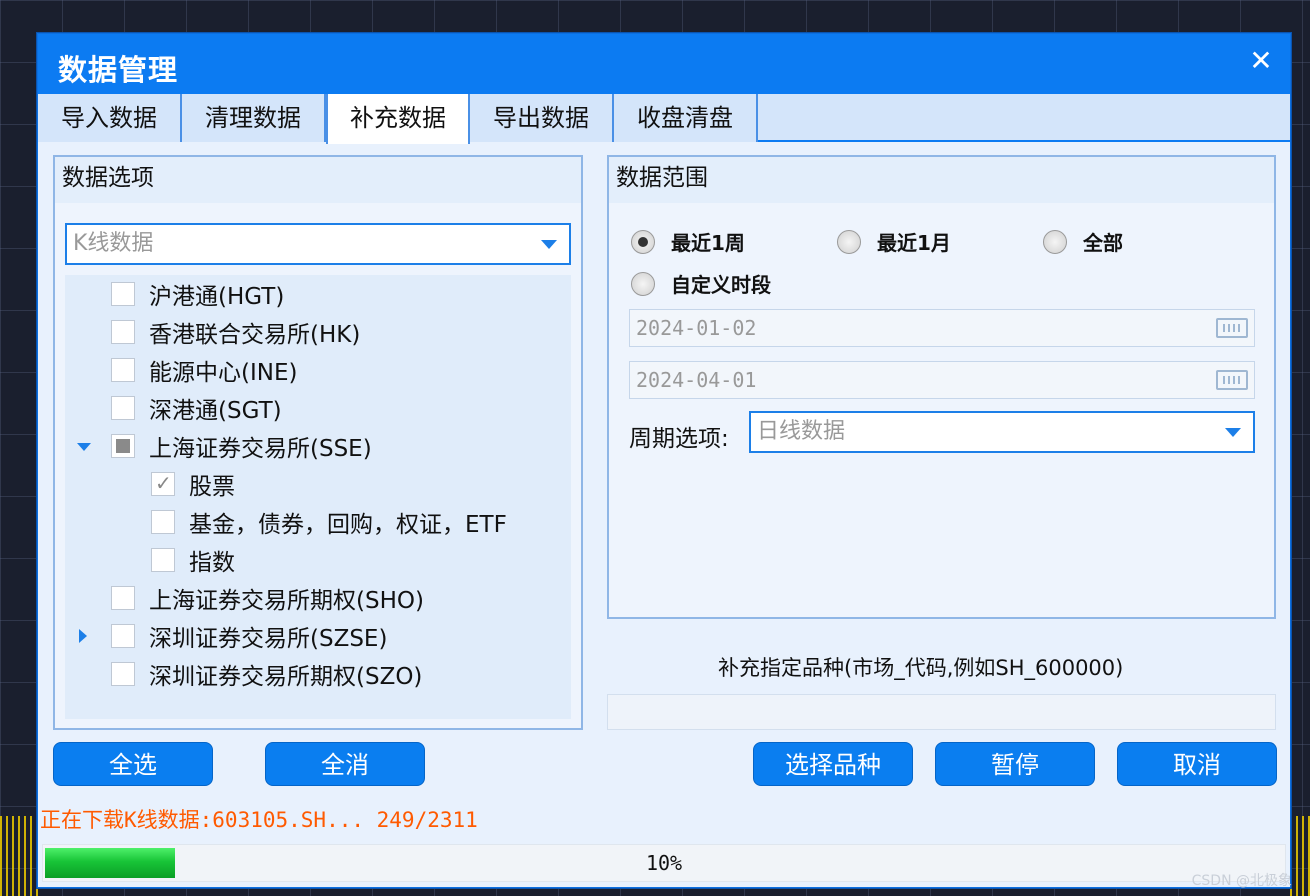 The height and width of the screenshot is (896, 1310). I want to click on tree-node: 能源中心(INE), so click(204, 370).